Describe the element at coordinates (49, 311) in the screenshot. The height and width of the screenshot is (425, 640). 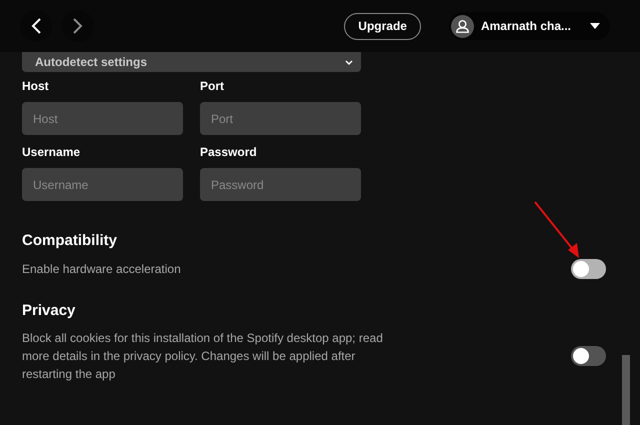
I see `section-heading: Privacy` at that location.